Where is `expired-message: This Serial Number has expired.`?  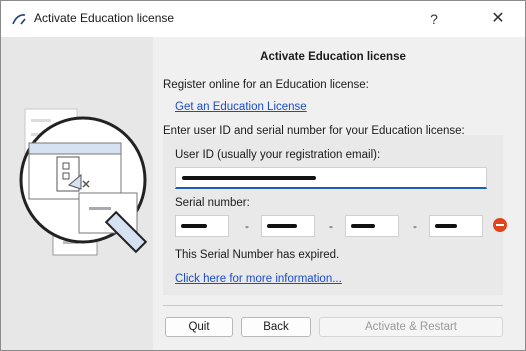
expired-message: This Serial Number has expired. is located at coordinates (257, 255).